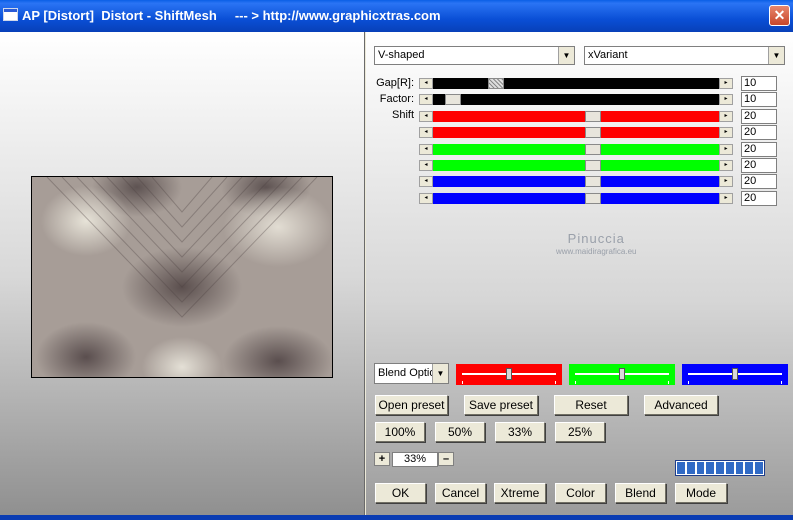  I want to click on blend-options-value: Blend Optio, so click(407, 373).